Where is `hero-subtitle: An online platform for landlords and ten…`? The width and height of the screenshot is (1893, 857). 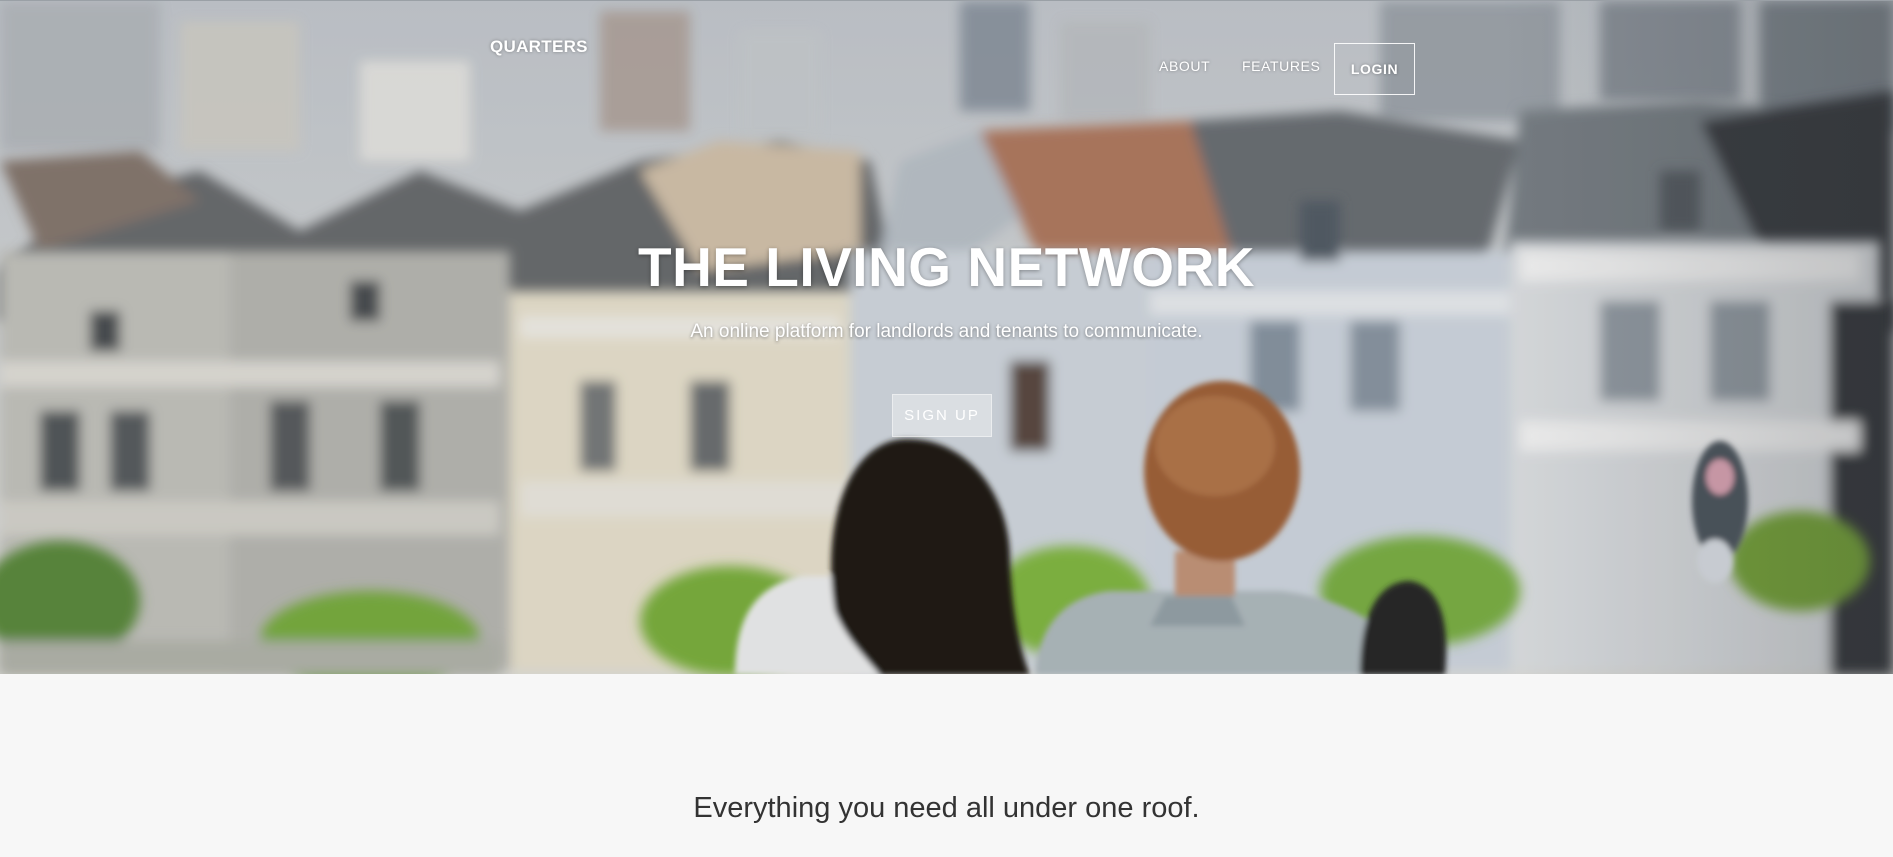 hero-subtitle: An online platform for landlords and ten… is located at coordinates (946, 331).